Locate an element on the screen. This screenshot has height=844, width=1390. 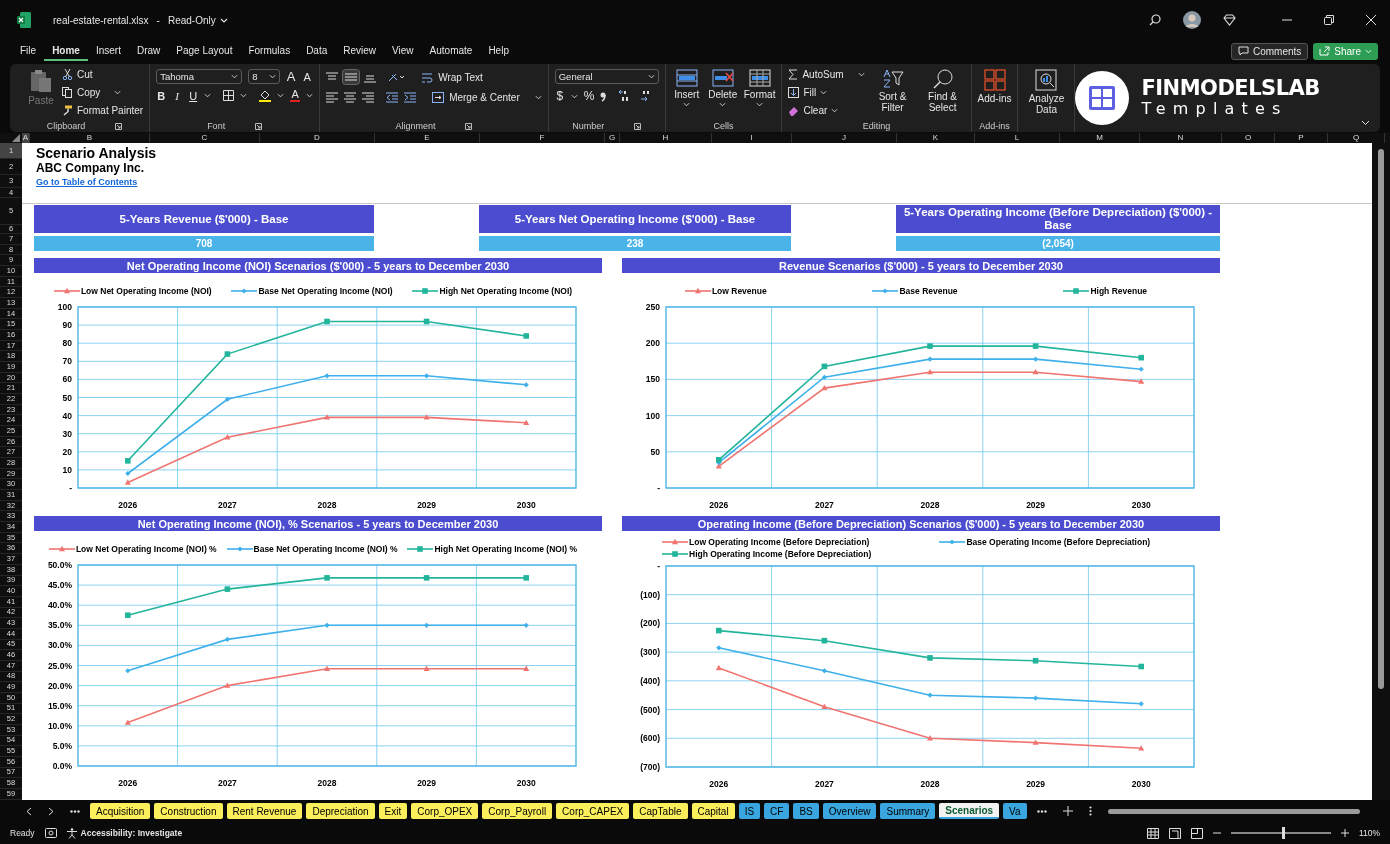
italic-button: I is located at coordinates (177, 95).